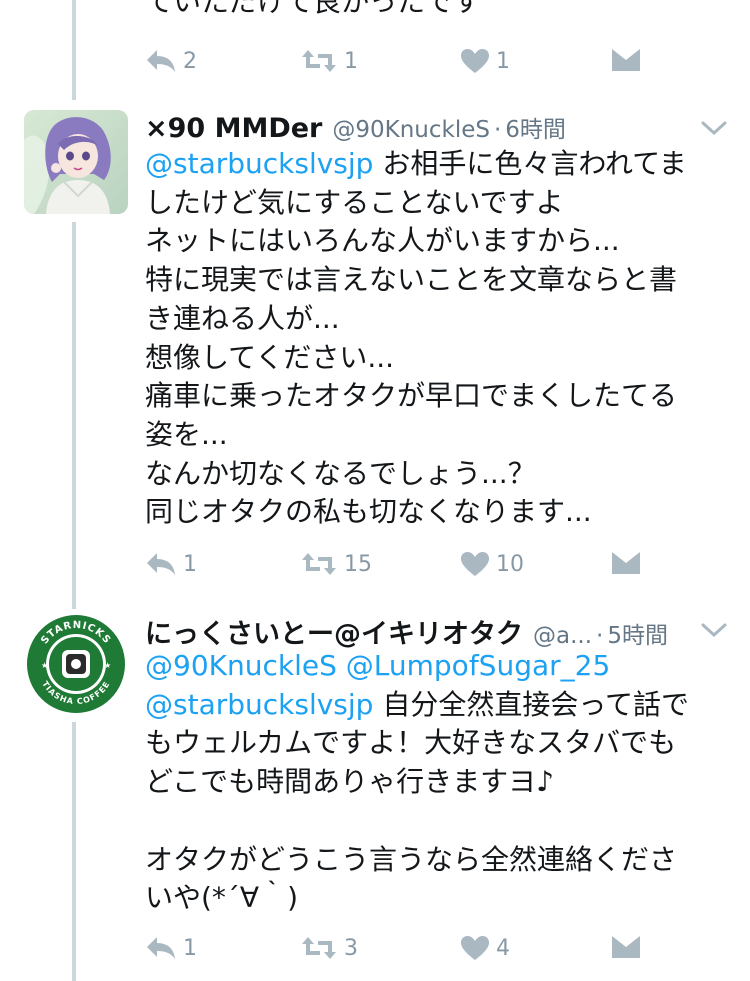  What do you see at coordinates (637, 633) in the screenshot?
I see `timestamp: 5時間` at bounding box center [637, 633].